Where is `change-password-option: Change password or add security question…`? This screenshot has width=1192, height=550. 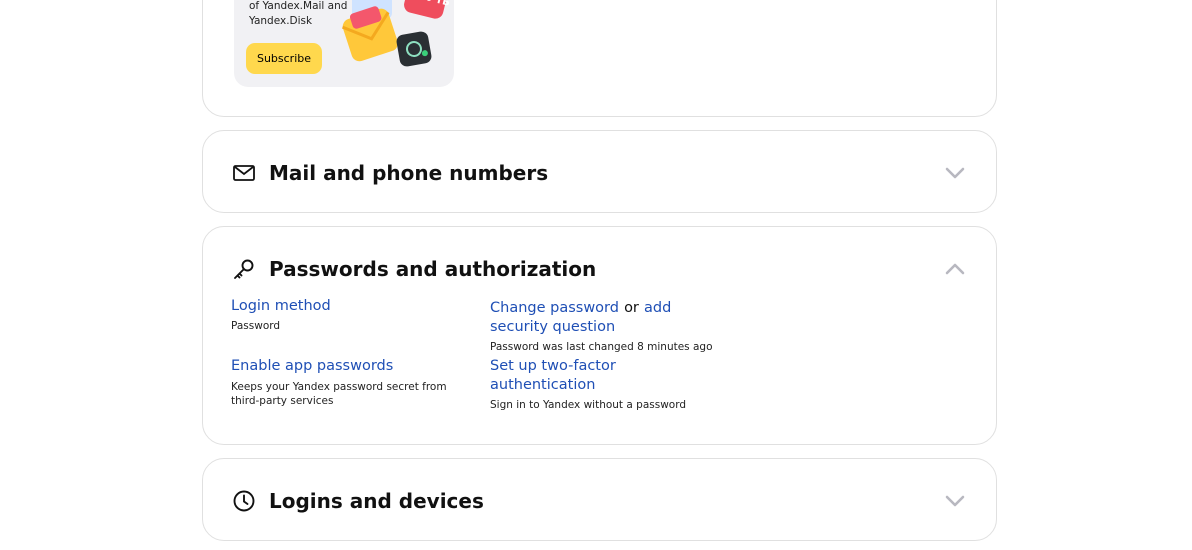
change-password-option: Change password or add security question… is located at coordinates (601, 325).